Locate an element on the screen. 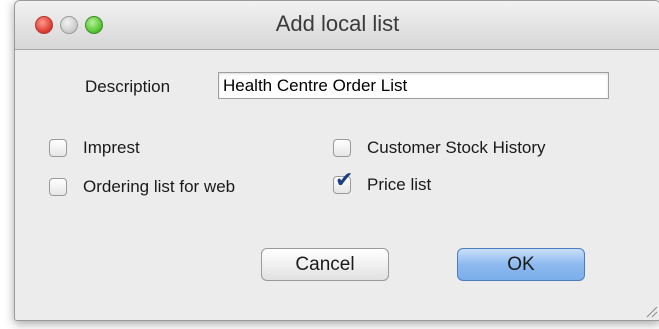 This screenshot has width=659, height=329. title-bar: Add local list is located at coordinates (337, 25).